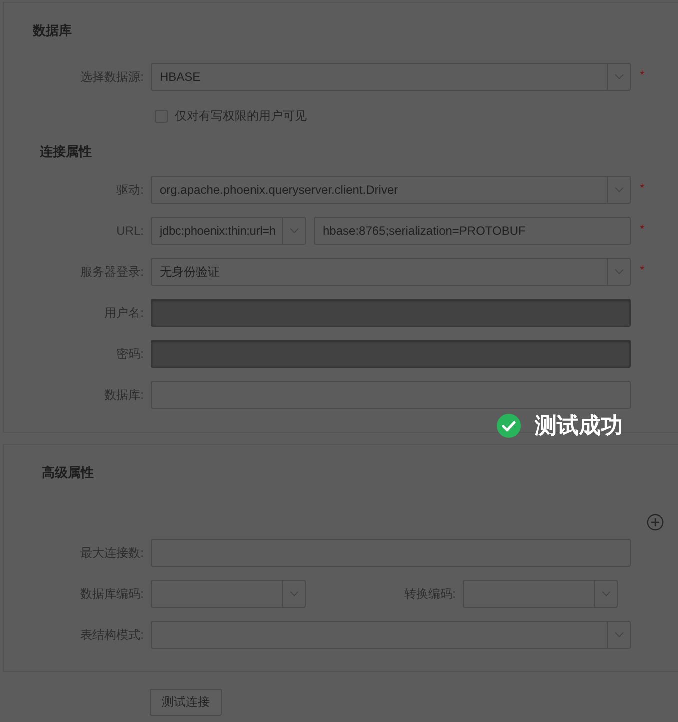  Describe the element at coordinates (579, 426) in the screenshot. I see `success-message: 测试成功` at that location.